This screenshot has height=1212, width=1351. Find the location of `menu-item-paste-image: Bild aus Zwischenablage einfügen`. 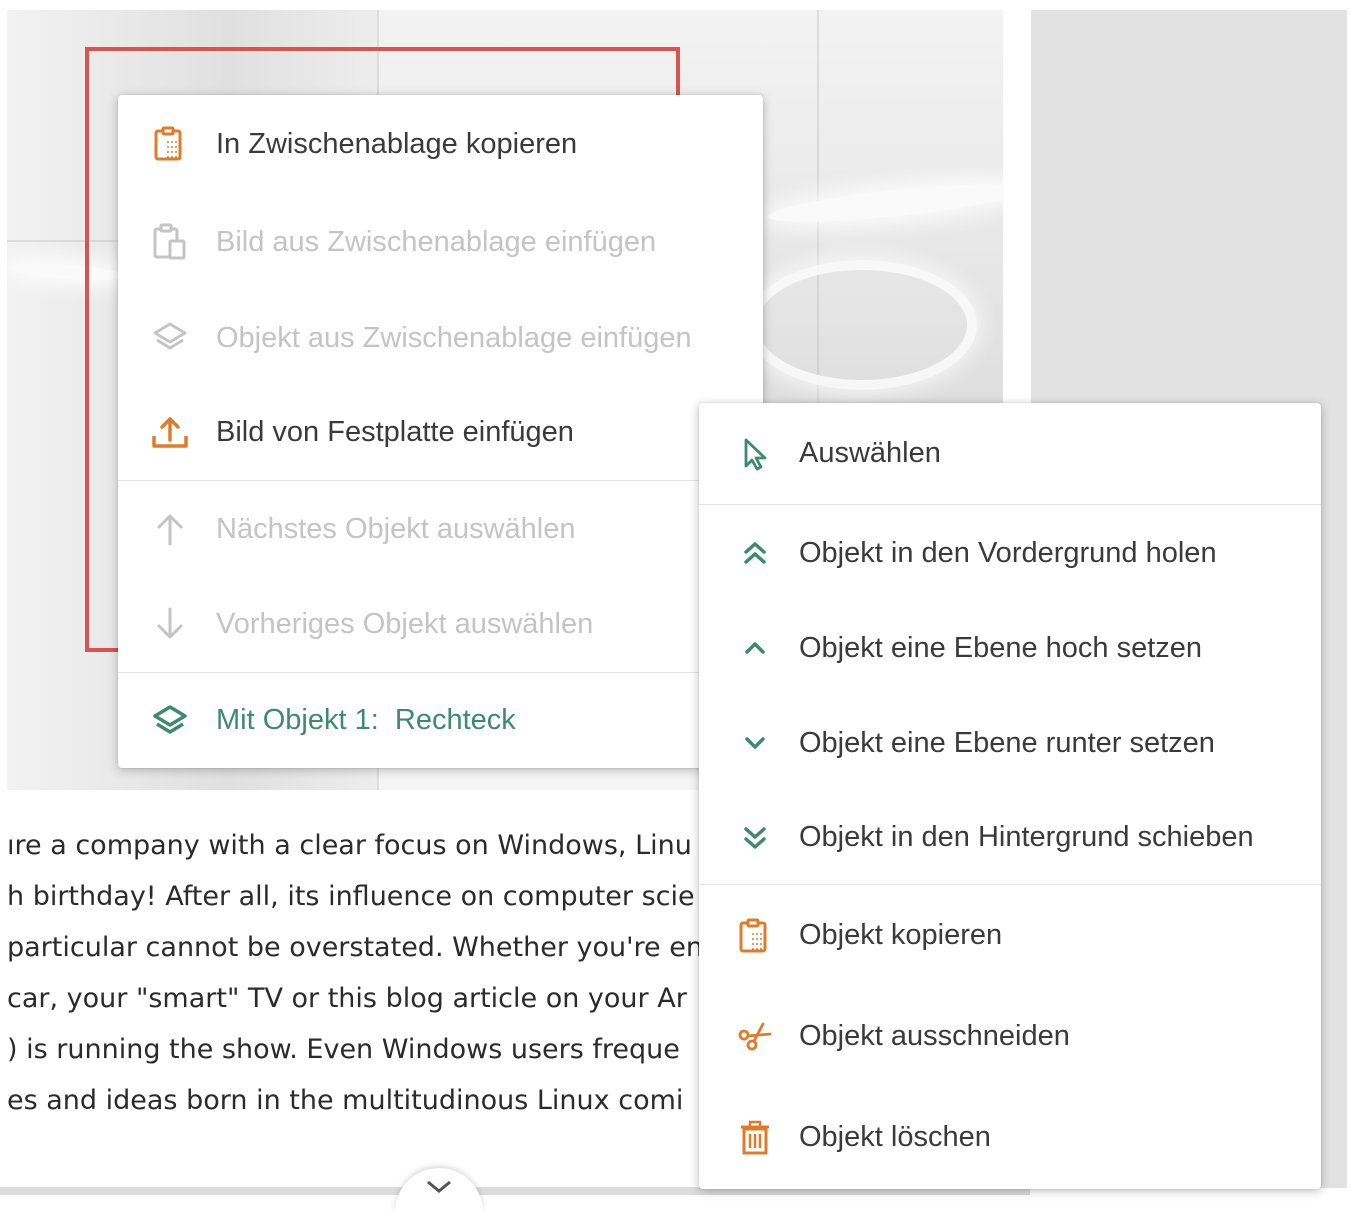

menu-item-paste-image: Bild aus Zwischenablage einfügen is located at coordinates (440, 242).